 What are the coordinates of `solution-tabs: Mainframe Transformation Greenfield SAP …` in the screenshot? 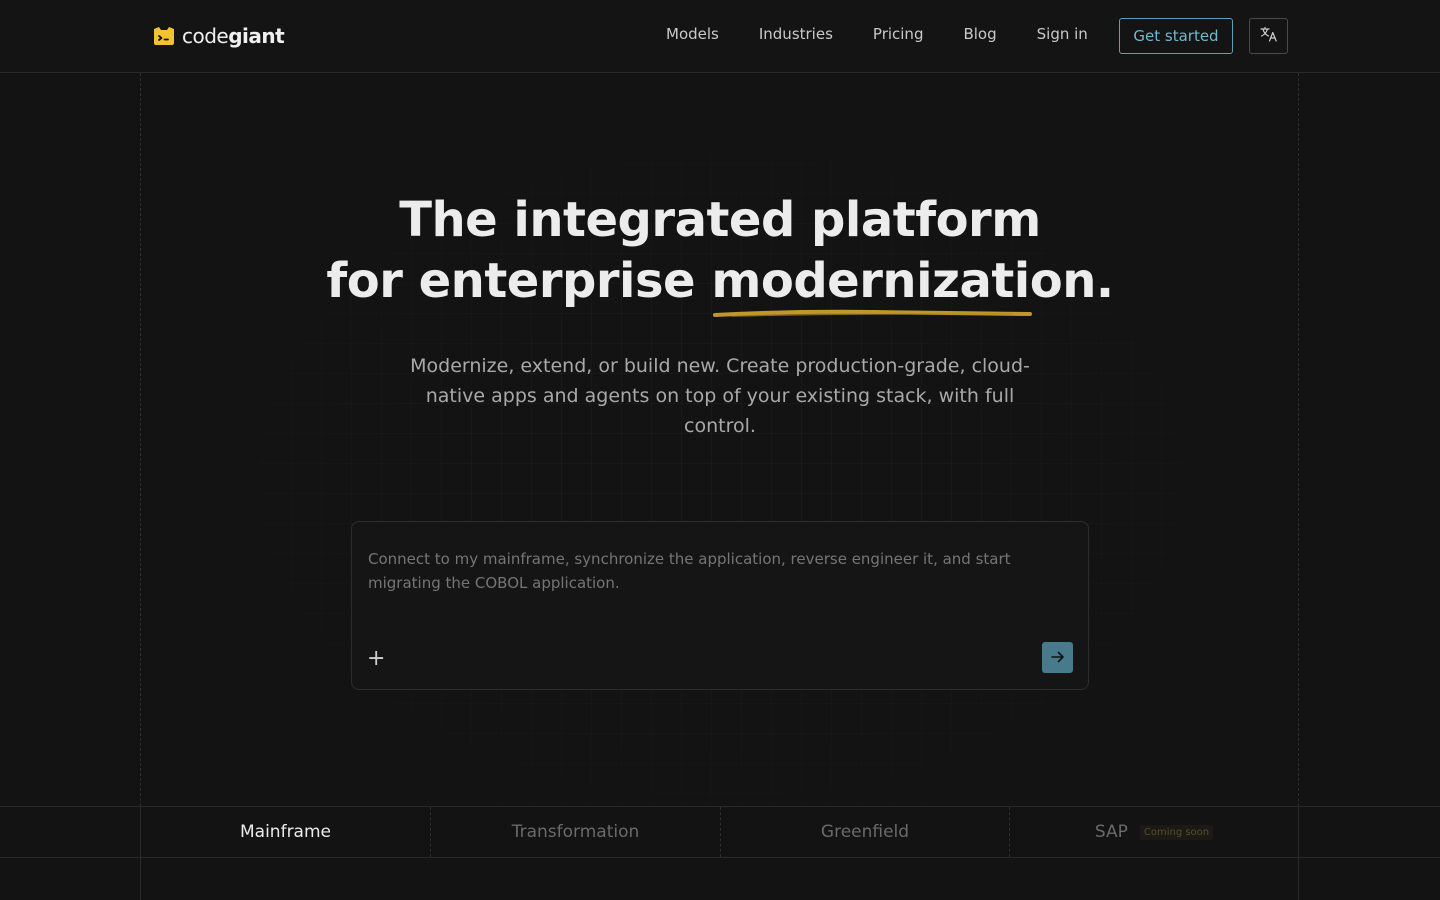 It's located at (720, 832).